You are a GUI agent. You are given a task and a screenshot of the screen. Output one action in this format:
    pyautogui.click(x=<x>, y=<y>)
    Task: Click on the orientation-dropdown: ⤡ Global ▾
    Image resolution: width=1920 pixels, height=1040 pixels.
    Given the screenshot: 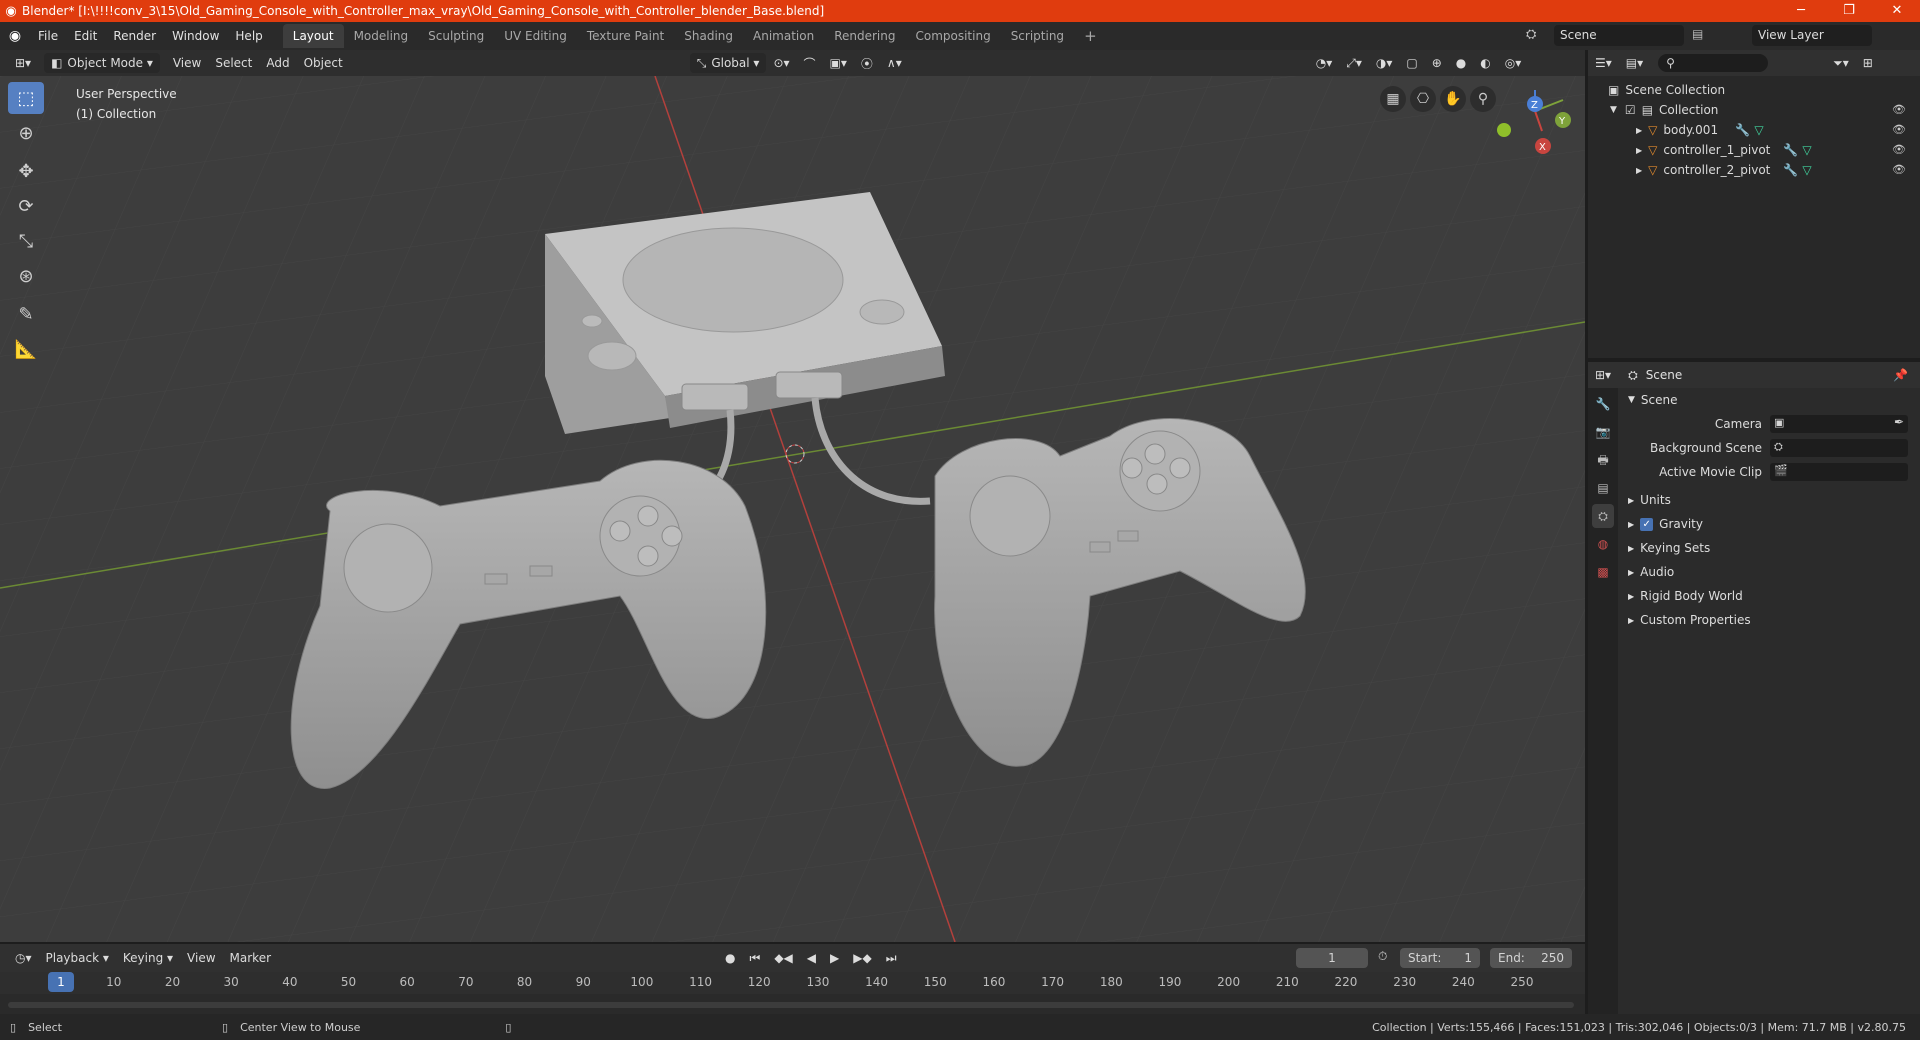 What is the action you would take?
    pyautogui.click(x=728, y=63)
    